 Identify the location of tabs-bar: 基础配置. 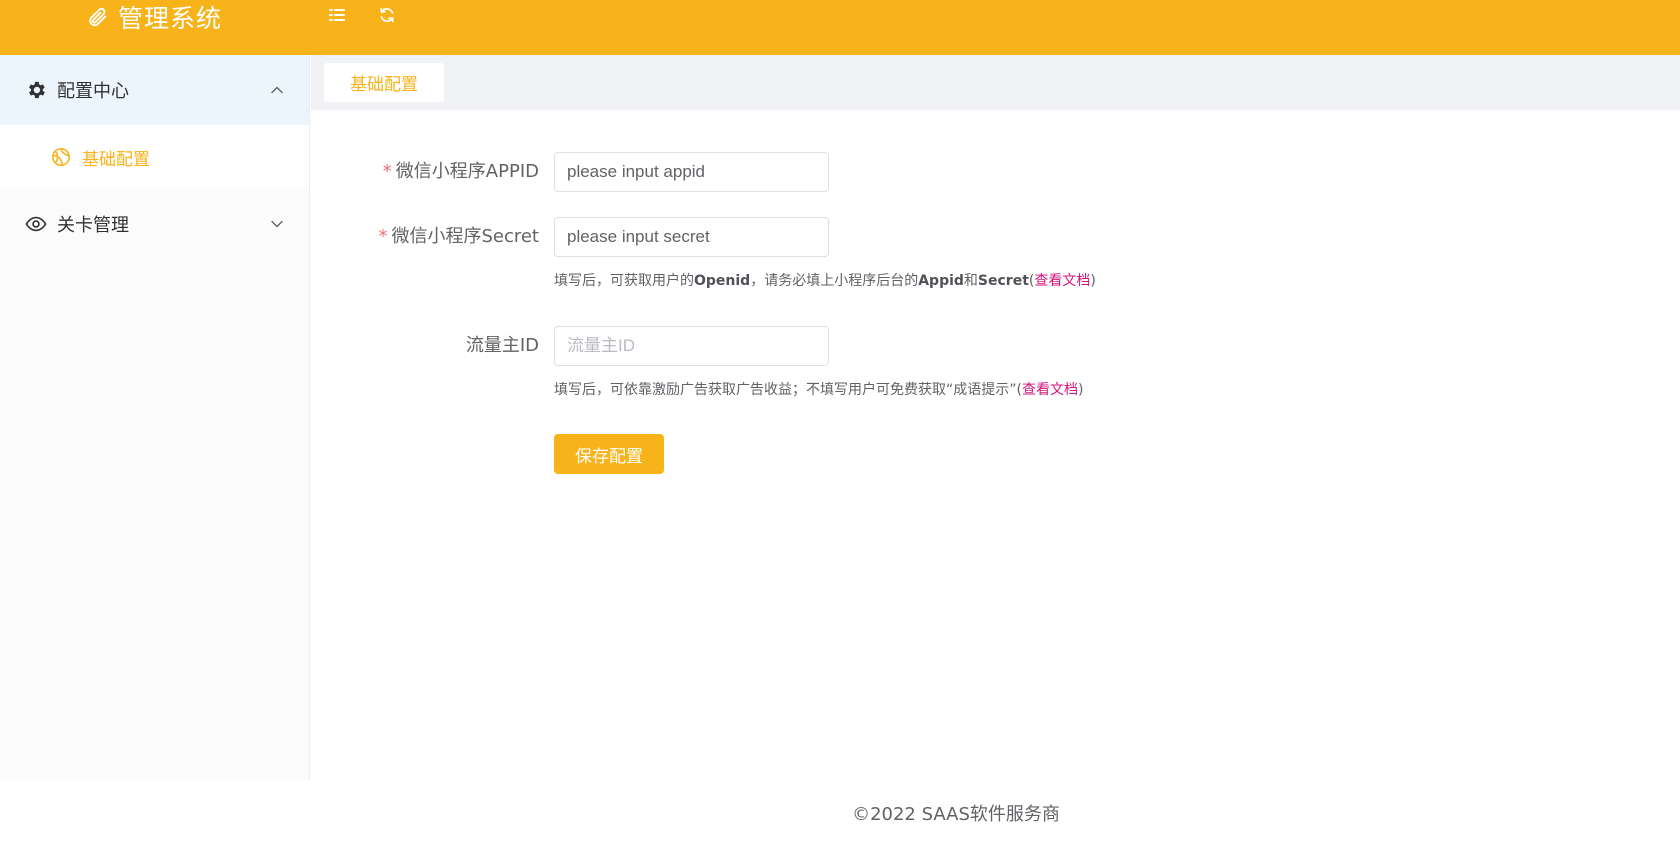
(995, 82).